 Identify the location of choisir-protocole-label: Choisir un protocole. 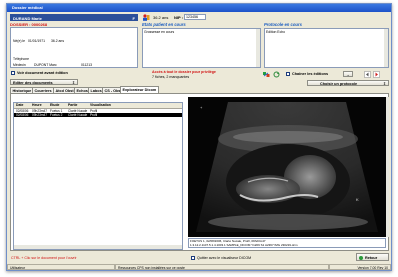
(339, 84).